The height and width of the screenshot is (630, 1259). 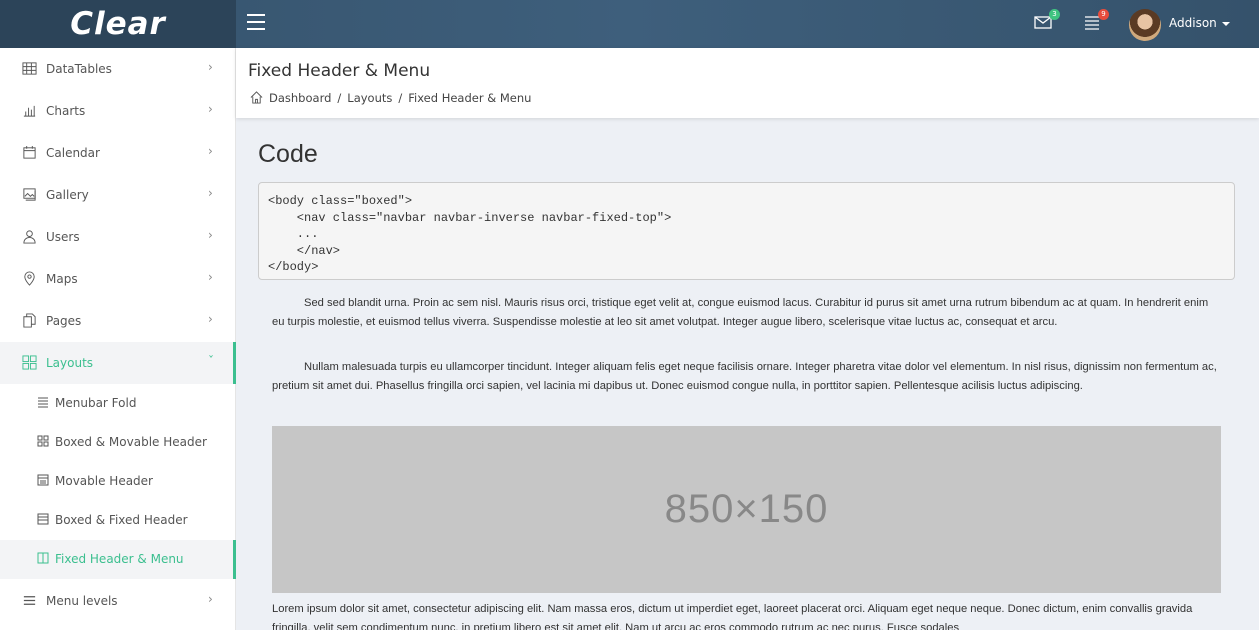 What do you see at coordinates (30, 601) in the screenshot?
I see `menu-icon` at bounding box center [30, 601].